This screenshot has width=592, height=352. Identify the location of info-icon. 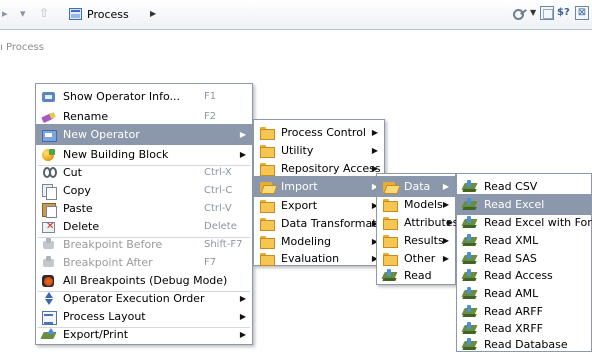
(49, 97).